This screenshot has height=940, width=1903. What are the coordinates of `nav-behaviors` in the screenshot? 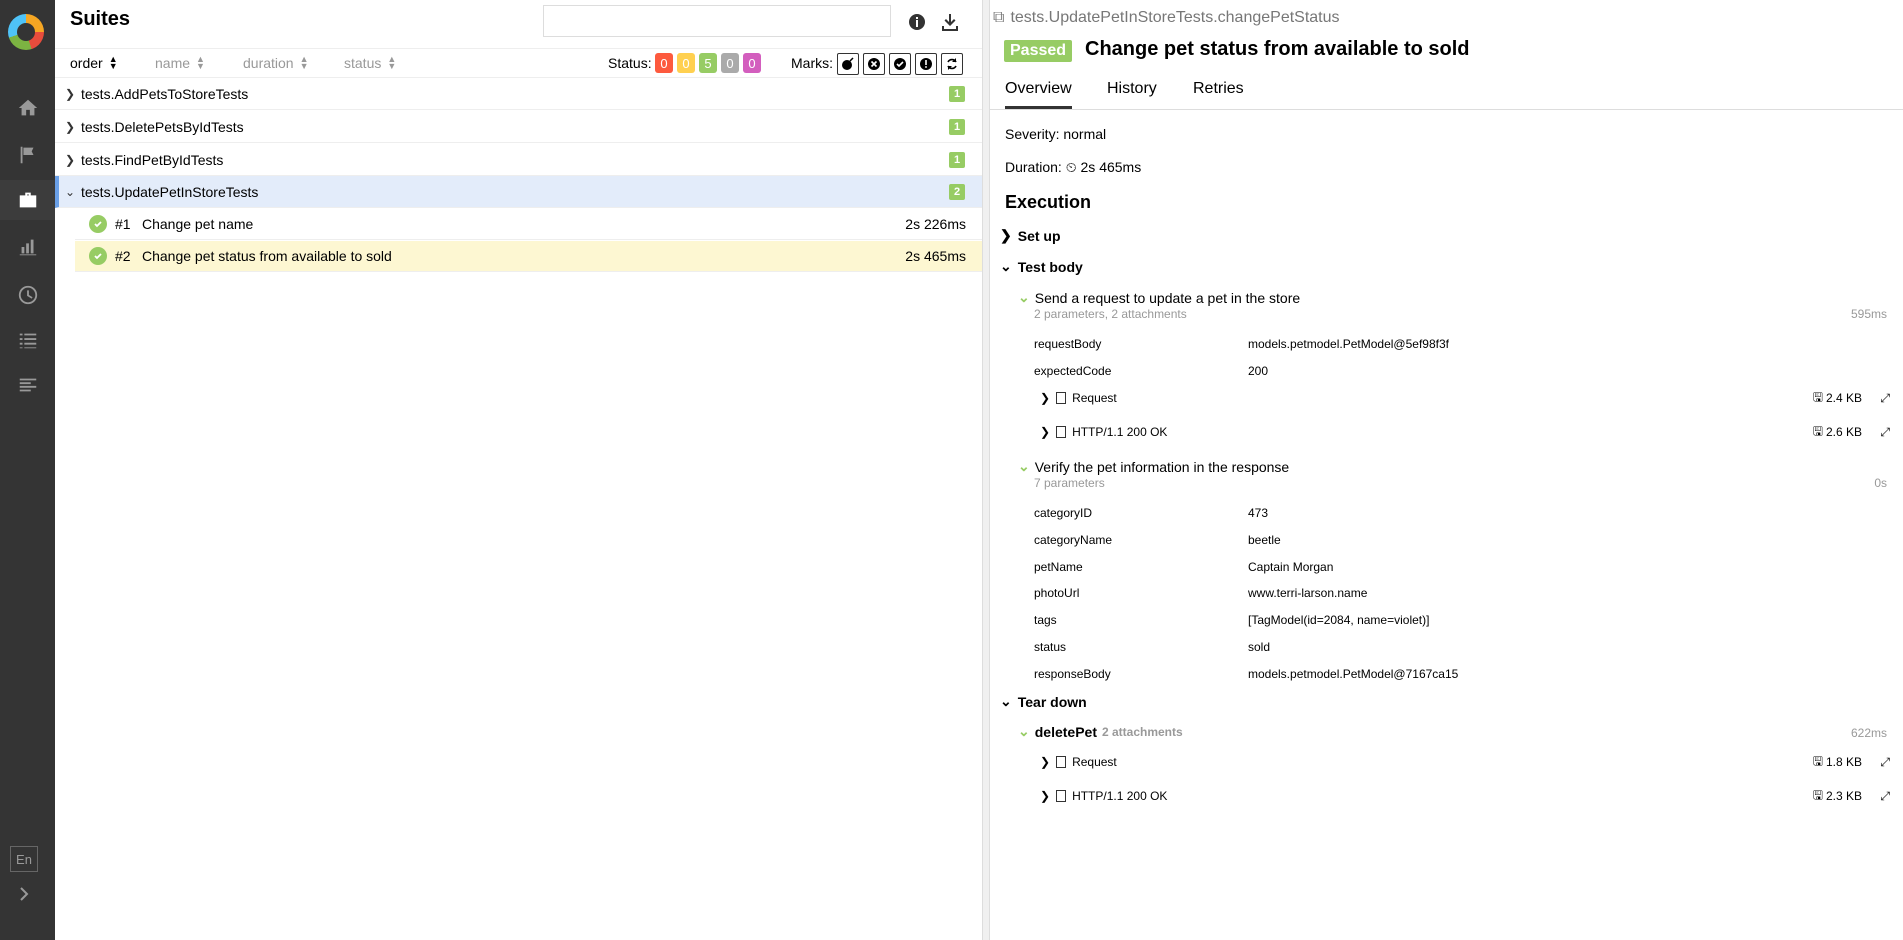 It's located at (27, 340).